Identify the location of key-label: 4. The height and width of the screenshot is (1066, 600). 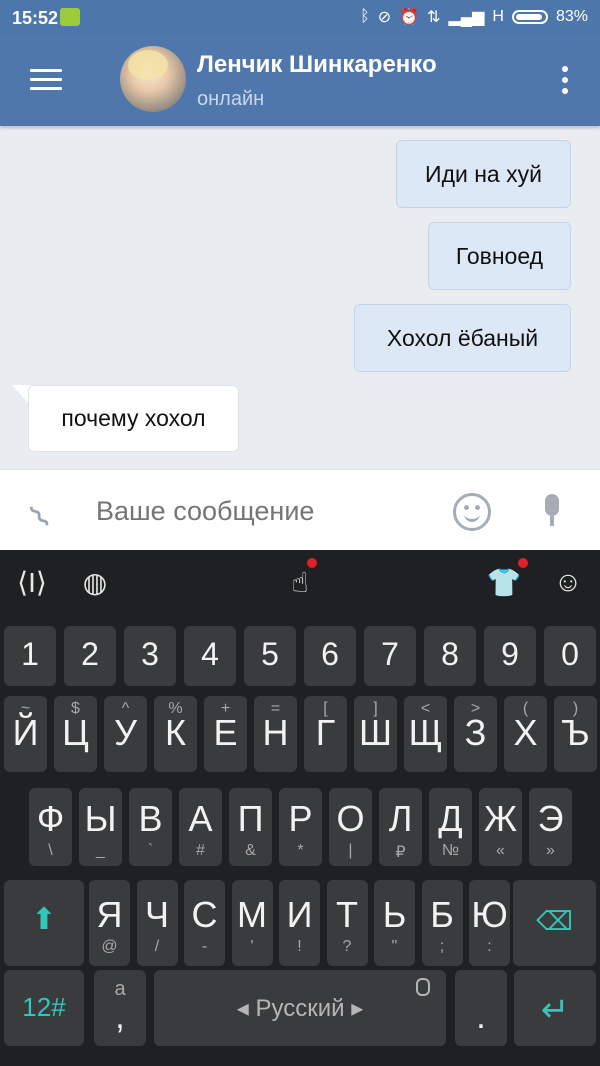
(210, 654).